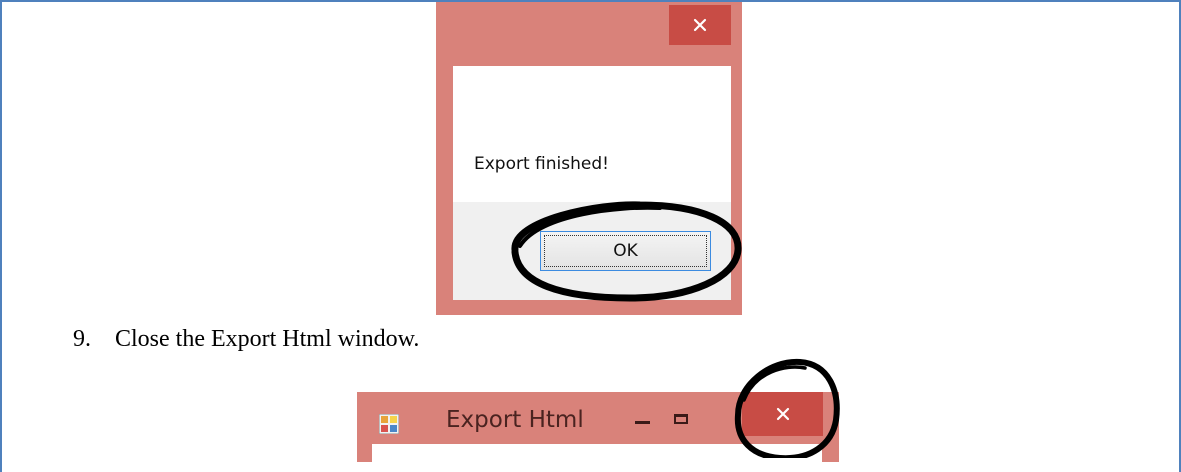 The image size is (1181, 472). What do you see at coordinates (389, 424) in the screenshot?
I see `app-window-icon` at bounding box center [389, 424].